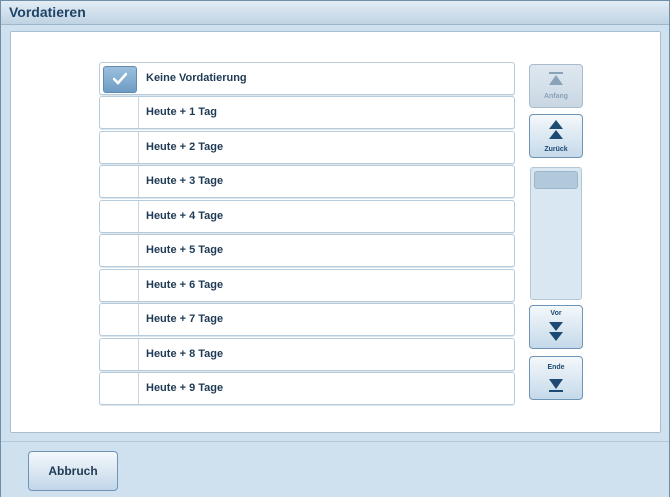 This screenshot has height=497, width=670. I want to click on list-item: Heute + 5 Tage, so click(307, 250).